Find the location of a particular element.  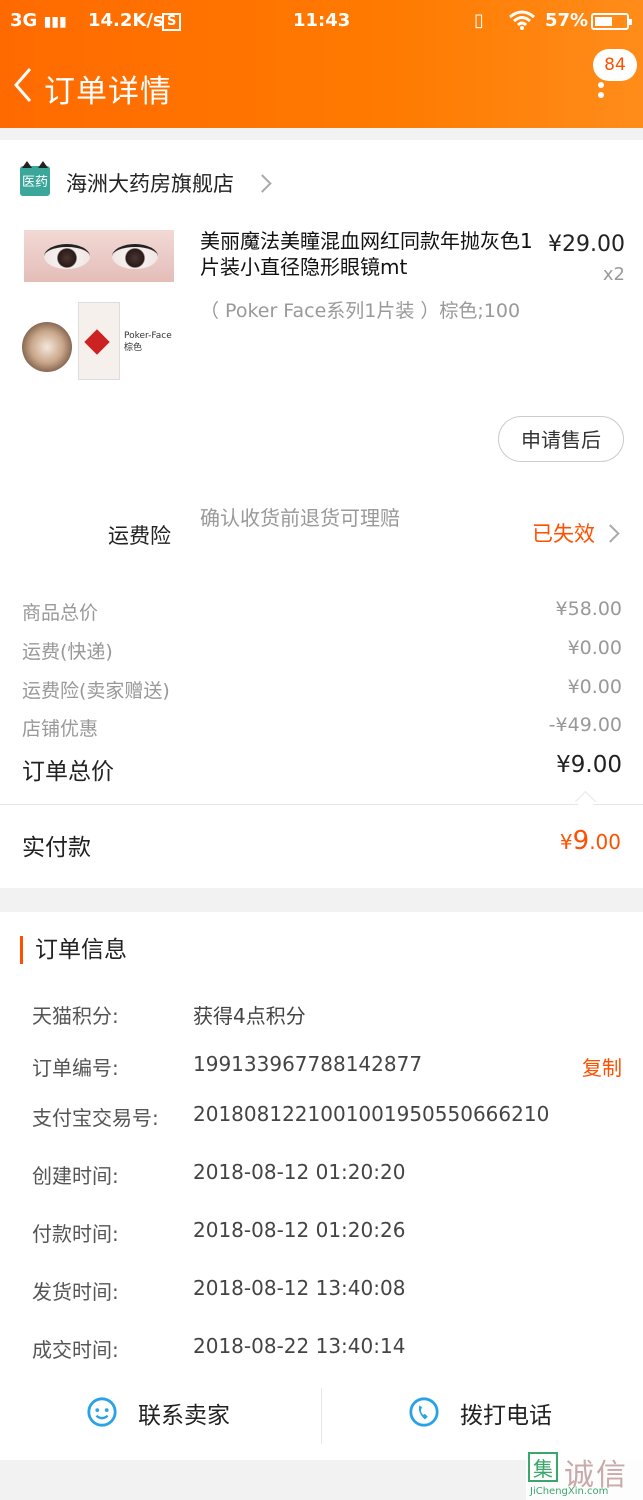

after-sale-button: 申请售后 is located at coordinates (561, 439).